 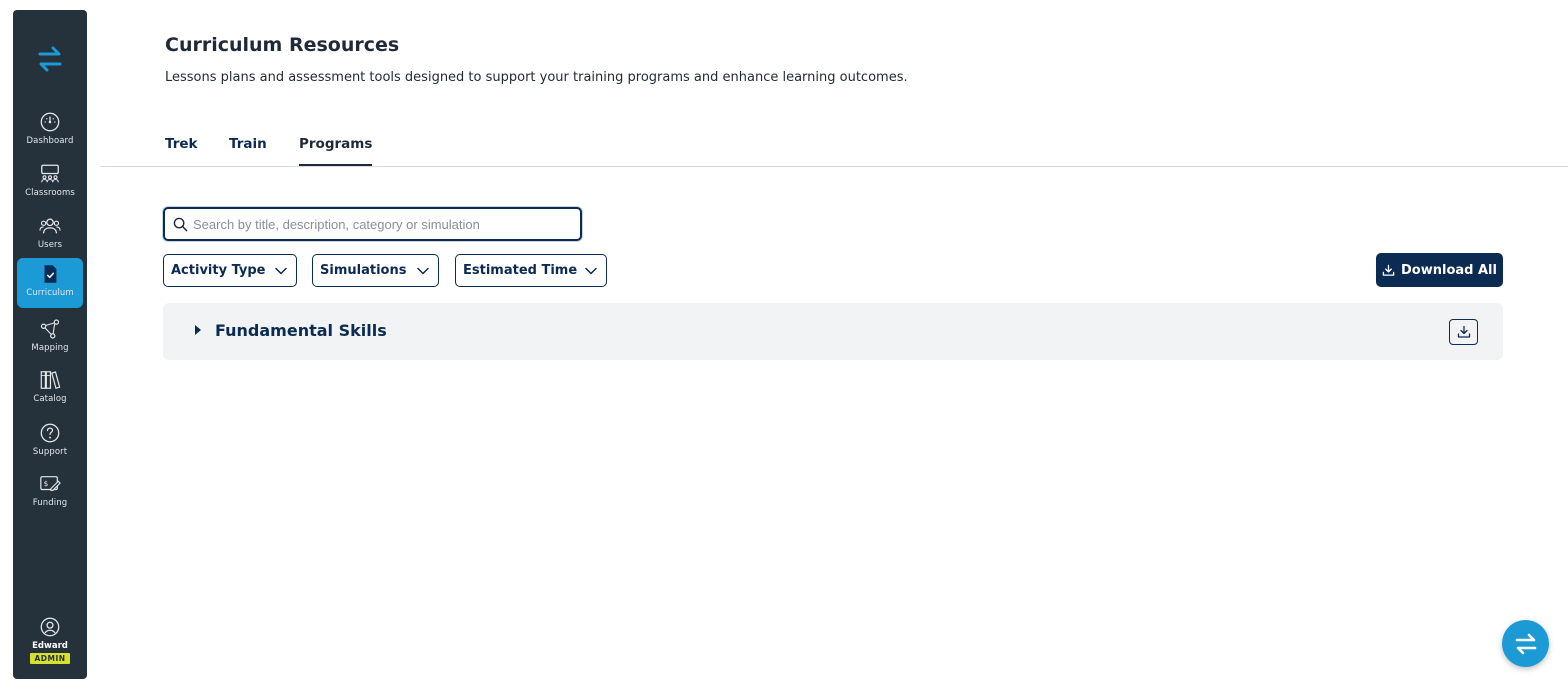 I want to click on sidebar-item-dashboard: Dashboard, so click(x=50, y=131).